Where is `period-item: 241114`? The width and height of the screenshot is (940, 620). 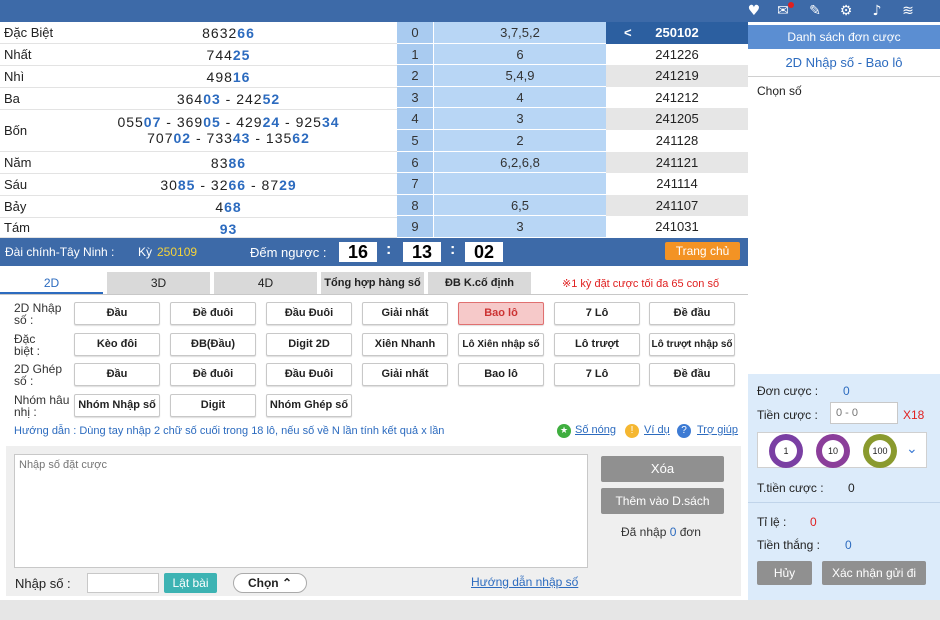 period-item: 241114 is located at coordinates (677, 184).